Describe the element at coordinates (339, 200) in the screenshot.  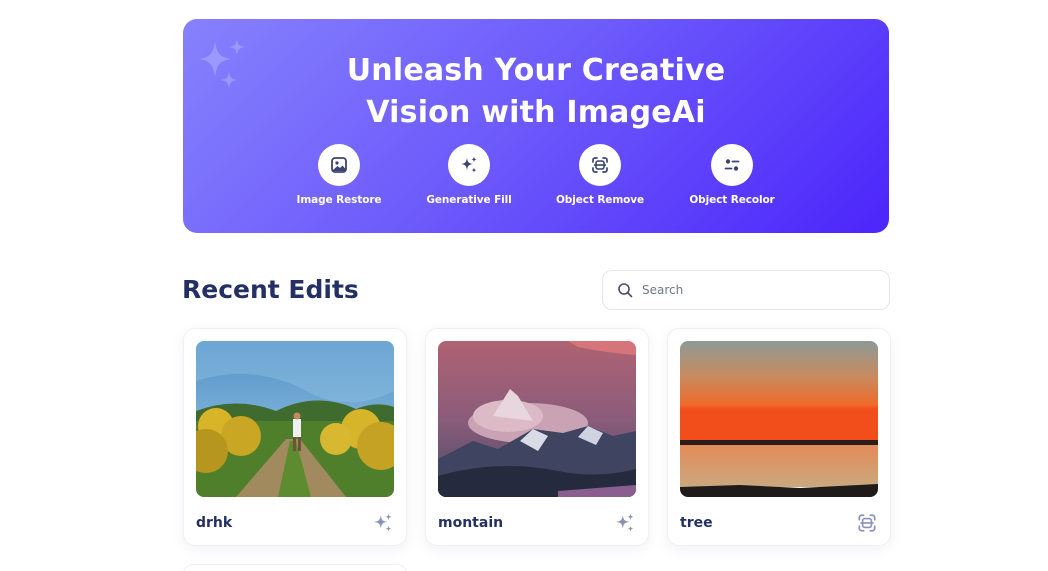
I see `tool-image-restore-label: Image Restore` at that location.